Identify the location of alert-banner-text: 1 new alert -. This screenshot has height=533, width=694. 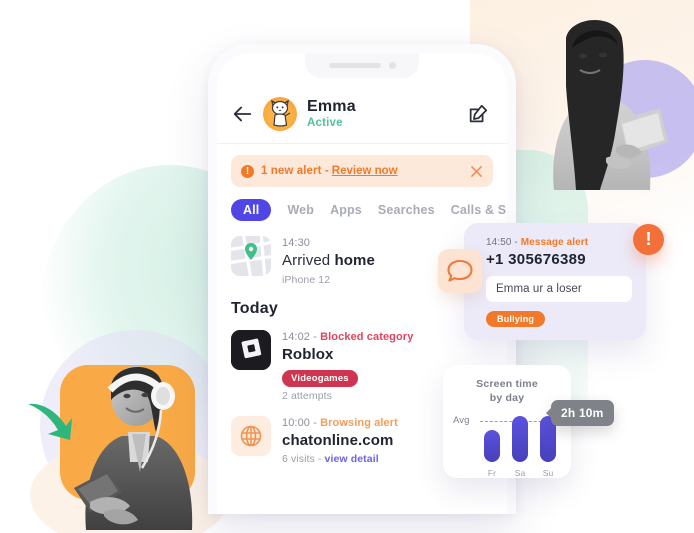
(295, 171).